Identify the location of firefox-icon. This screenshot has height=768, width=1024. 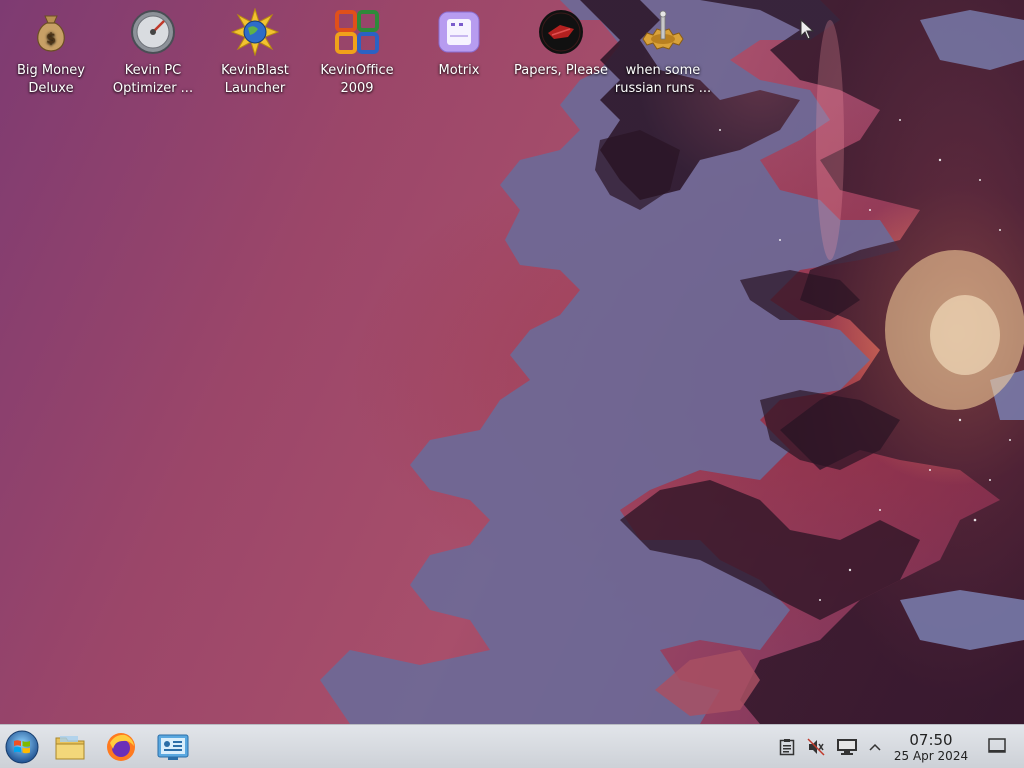
(121, 747).